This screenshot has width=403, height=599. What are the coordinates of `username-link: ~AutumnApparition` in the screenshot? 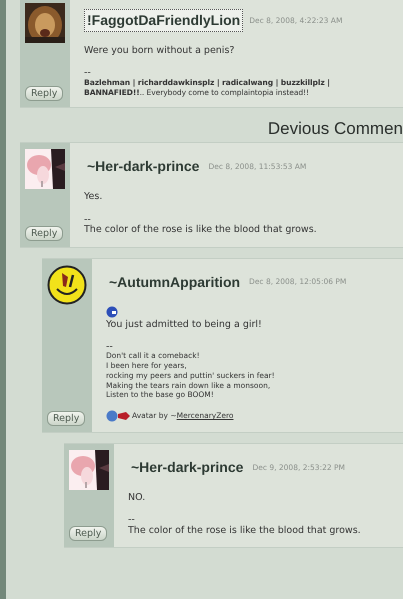 It's located at (175, 282).